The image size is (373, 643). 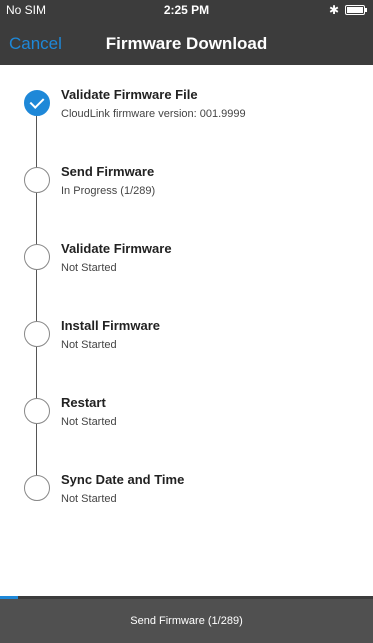 I want to click on nav-bar: Cancel Firmware Download, so click(x=186, y=42).